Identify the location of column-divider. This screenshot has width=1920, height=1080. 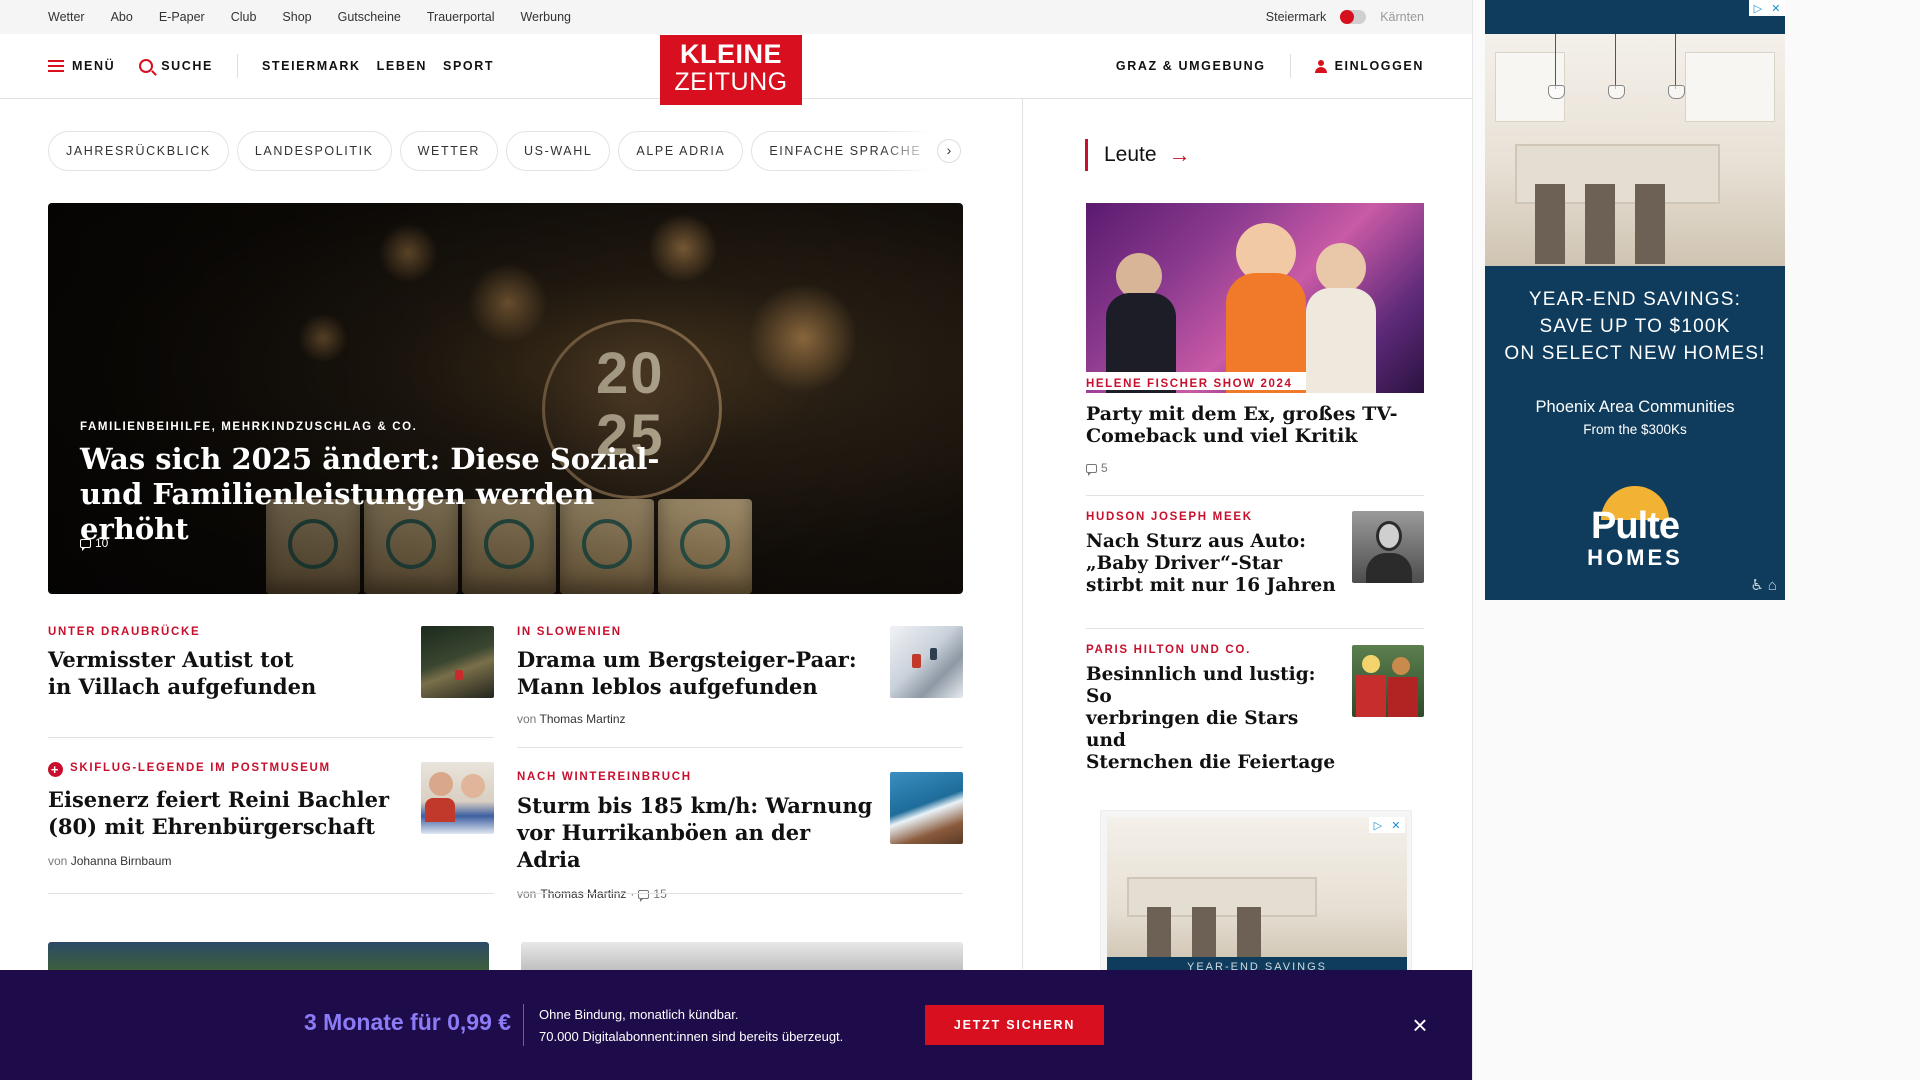
(1022, 534).